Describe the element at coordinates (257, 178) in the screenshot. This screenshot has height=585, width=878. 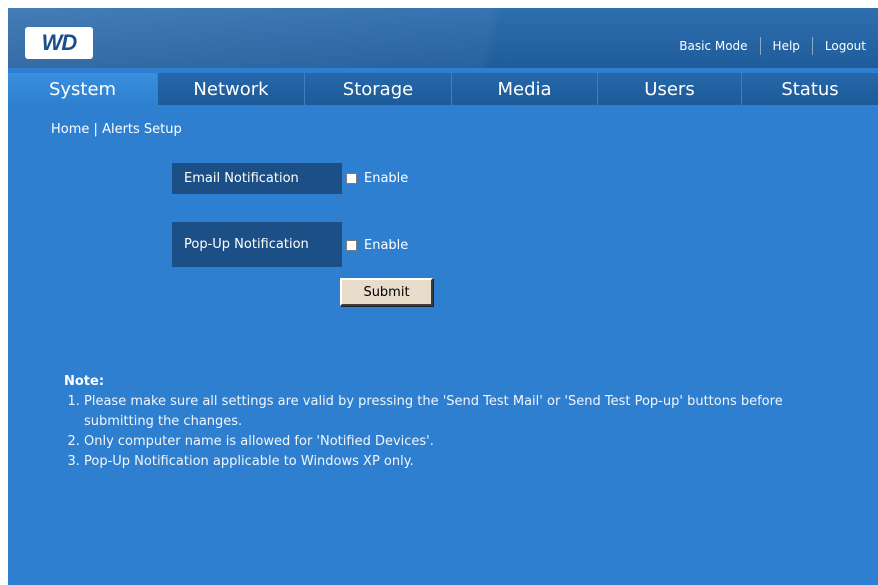
I see `email-notification-label: Email Notification` at that location.